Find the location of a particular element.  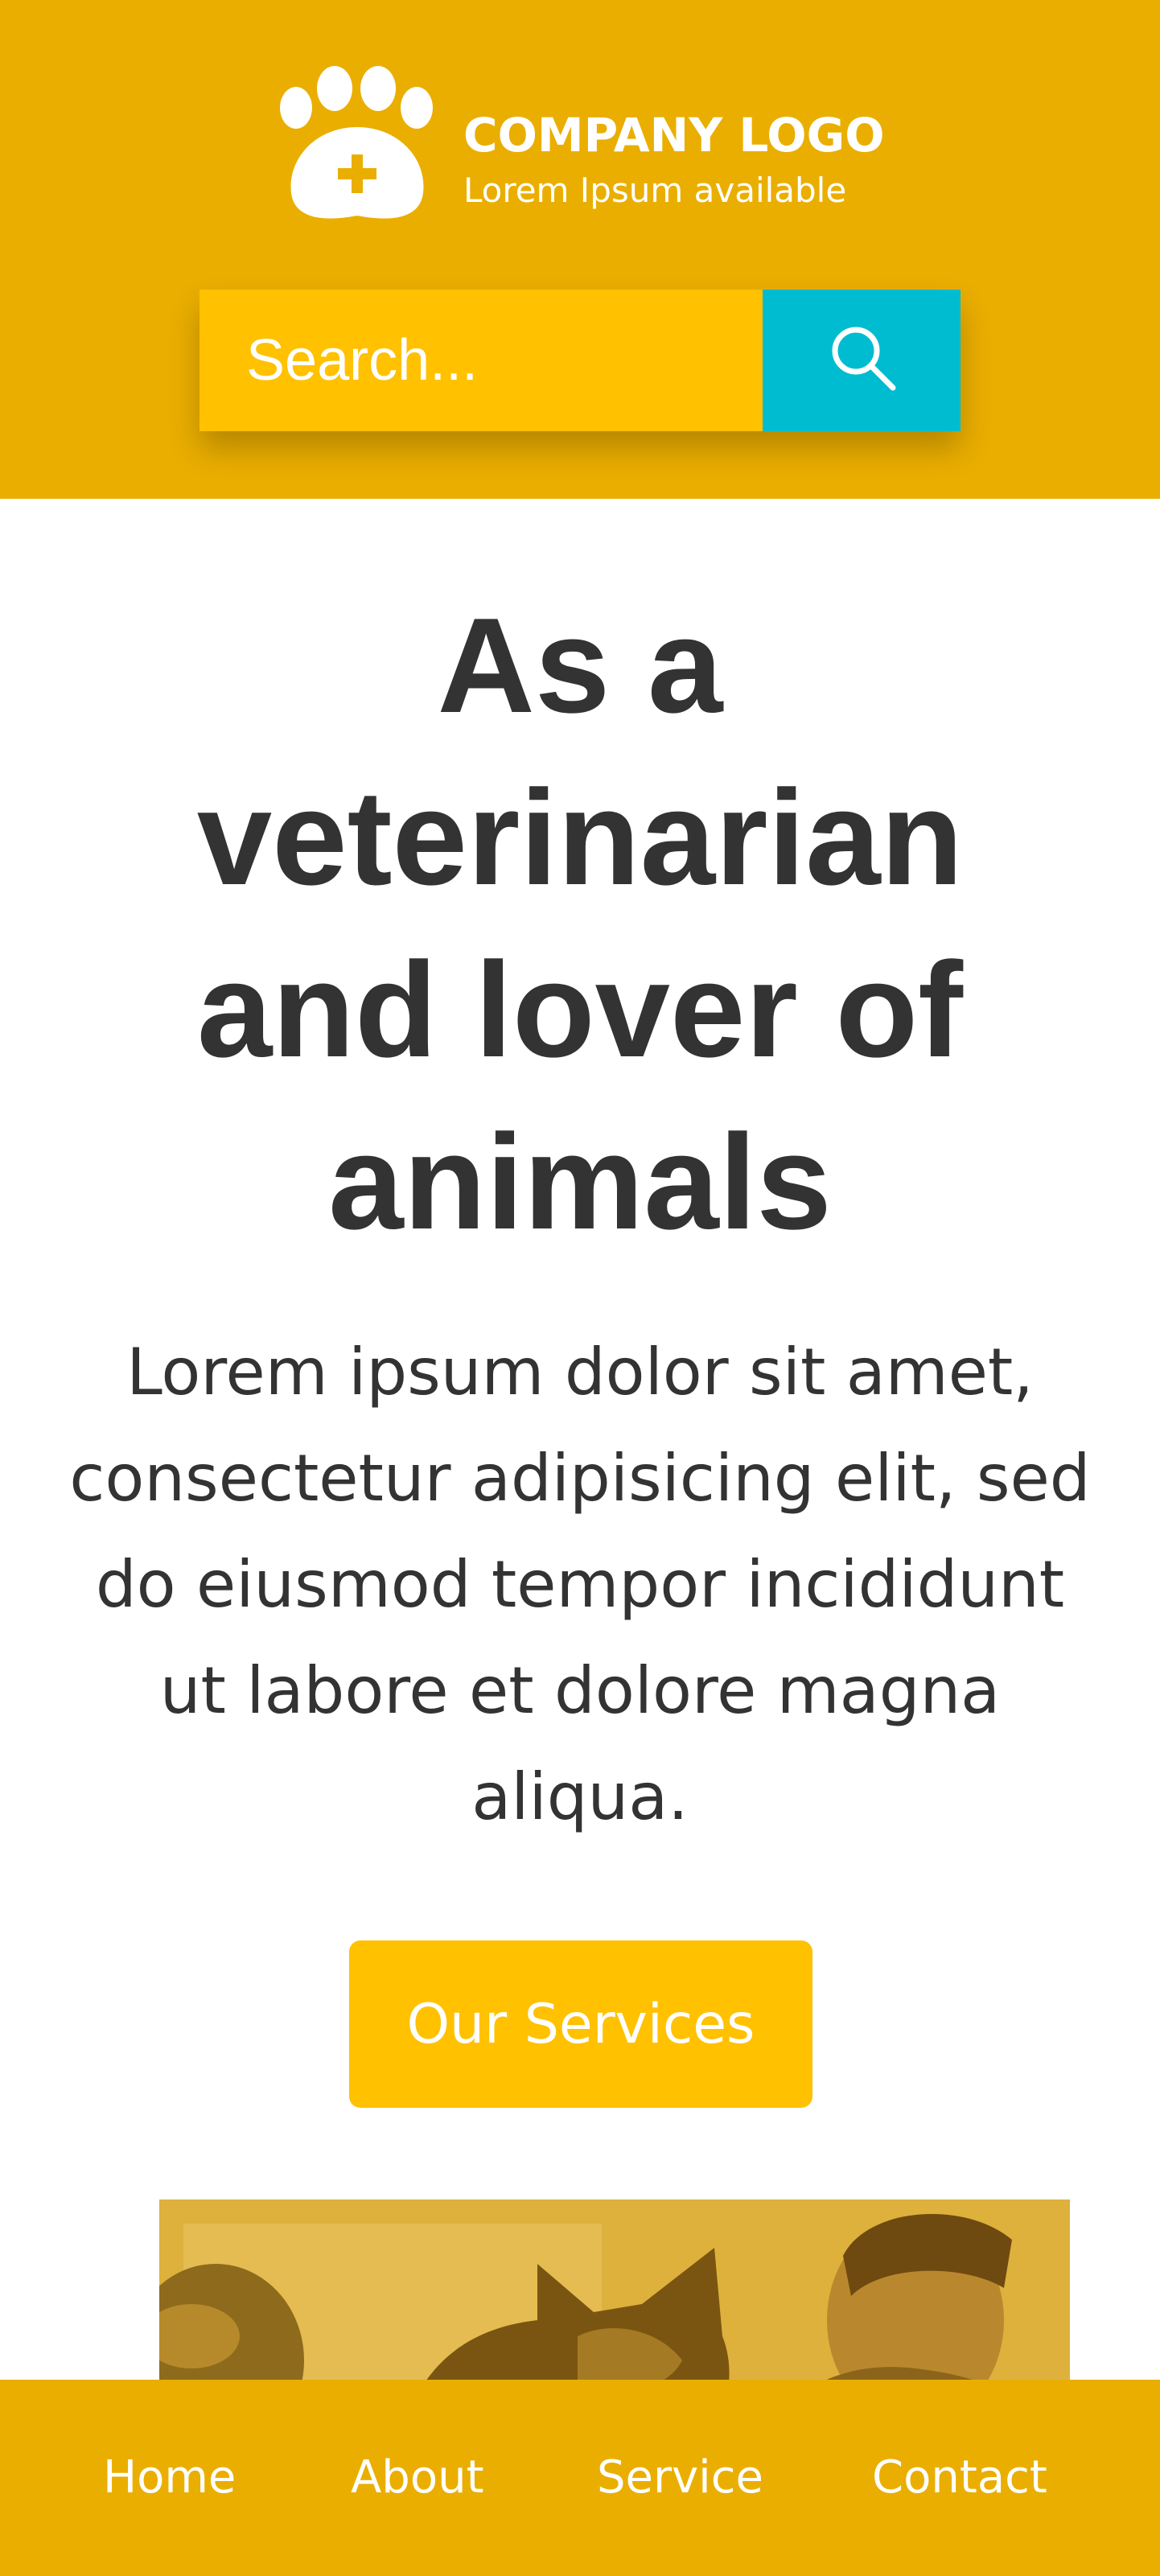

nav-home: Home is located at coordinates (169, 2478).